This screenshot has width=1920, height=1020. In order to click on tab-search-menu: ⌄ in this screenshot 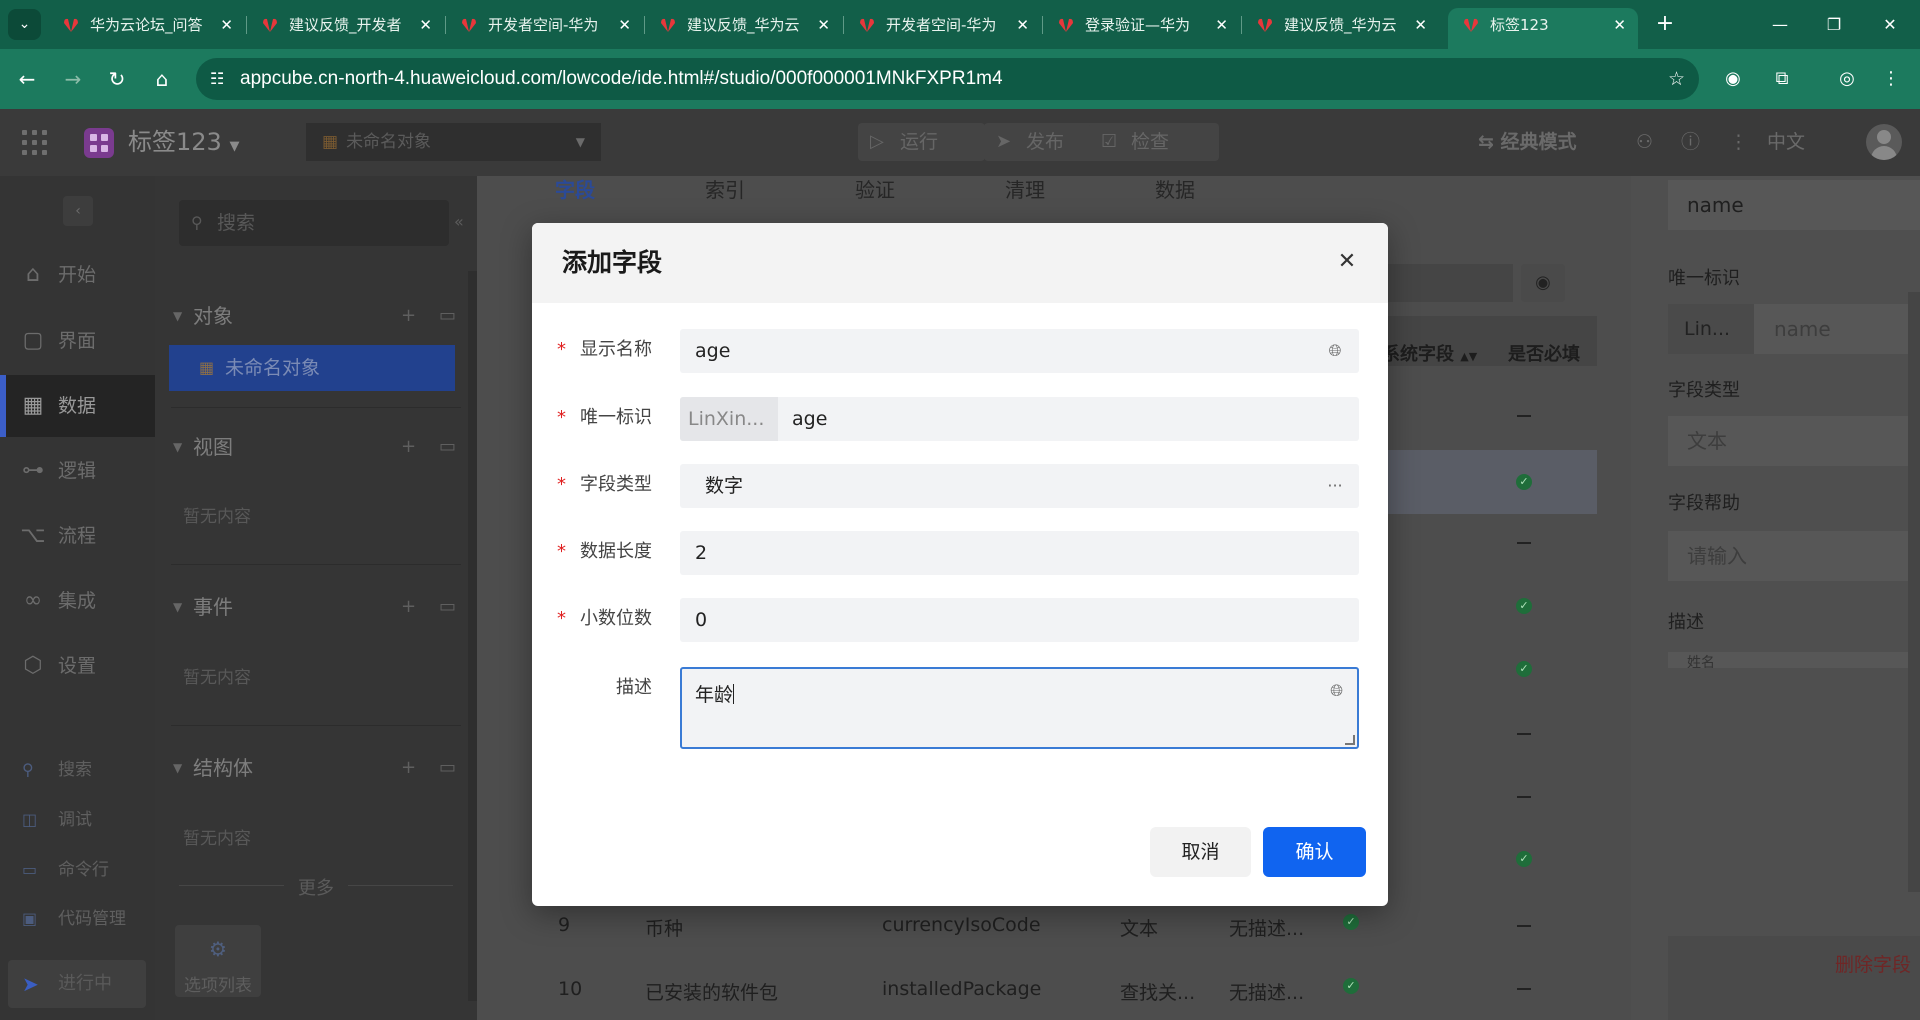, I will do `click(24, 24)`.